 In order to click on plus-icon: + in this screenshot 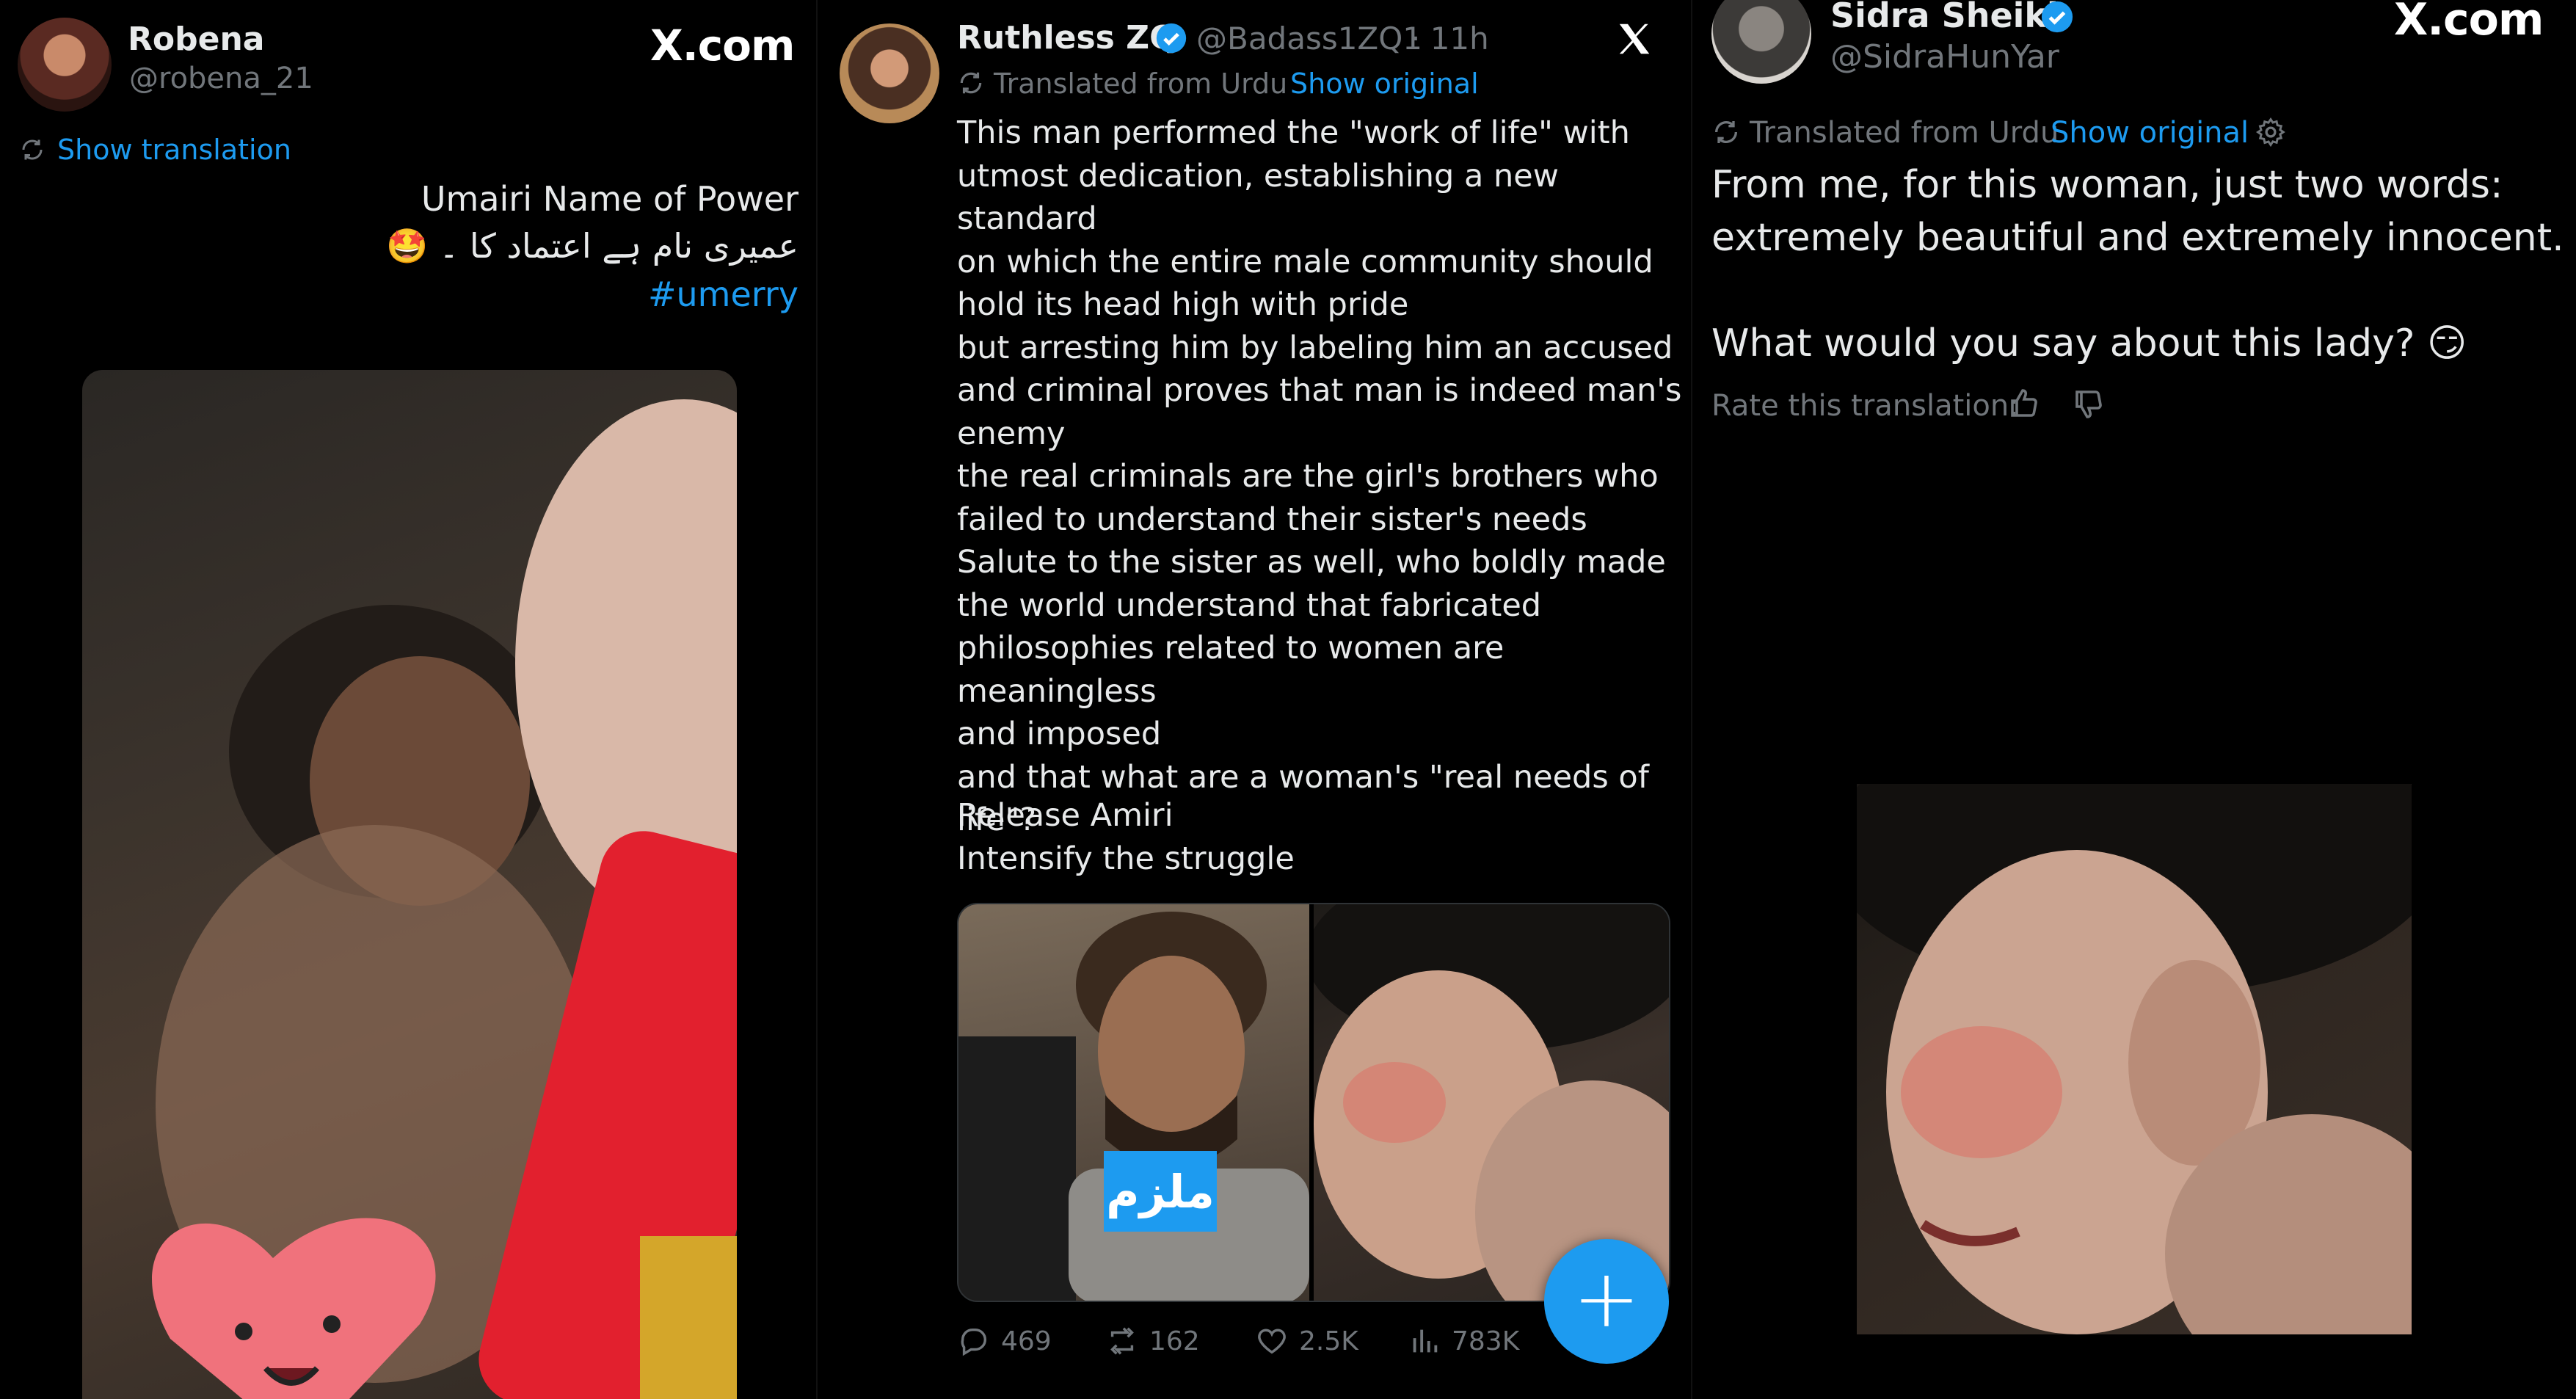, I will do `click(1606, 1298)`.